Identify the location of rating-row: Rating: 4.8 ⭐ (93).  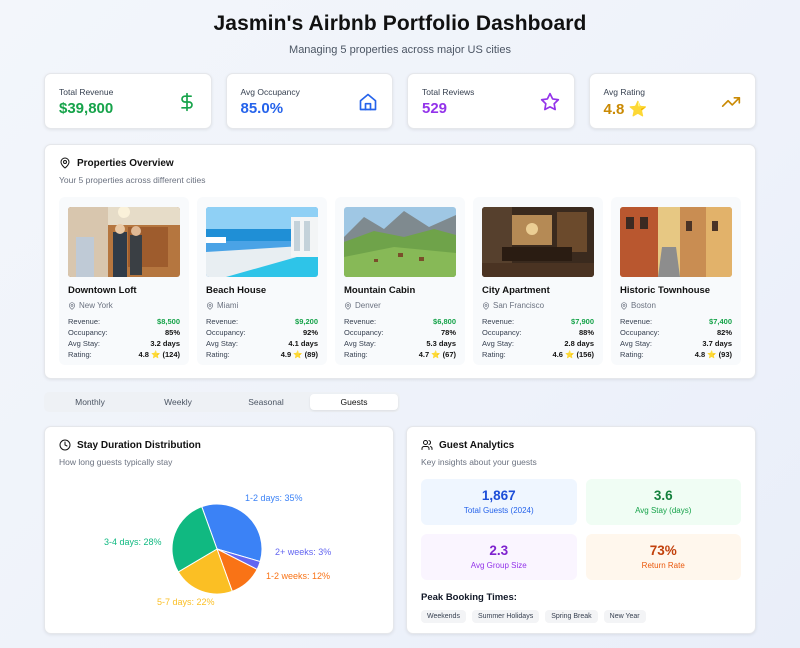
(676, 354).